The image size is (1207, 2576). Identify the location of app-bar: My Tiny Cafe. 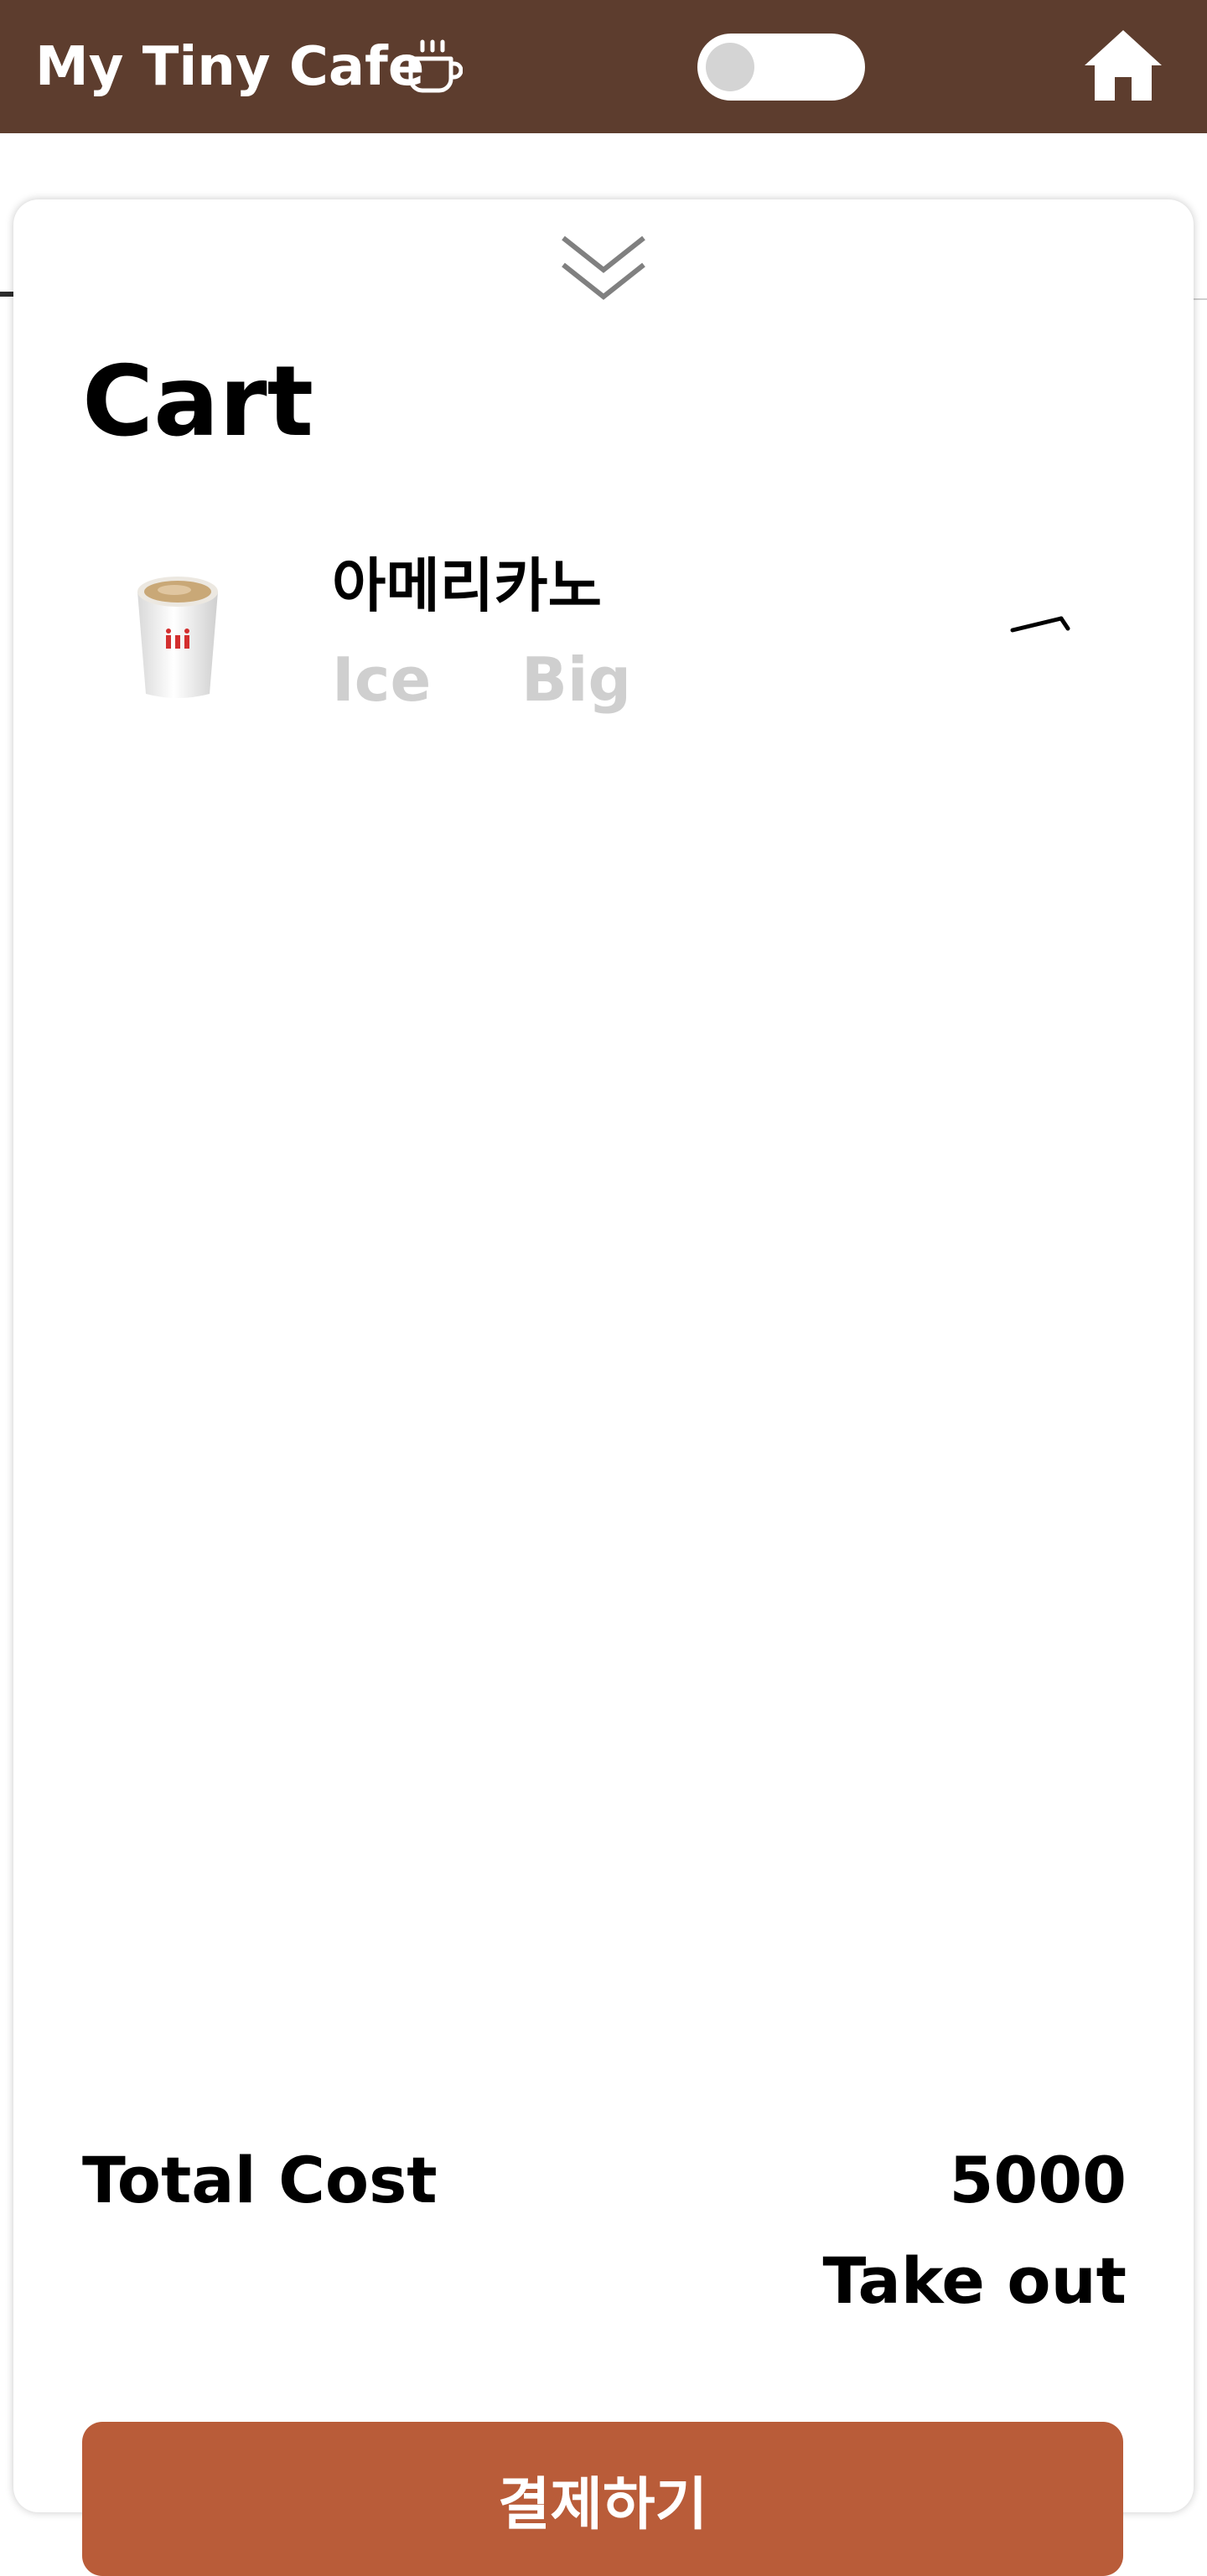
(604, 66).